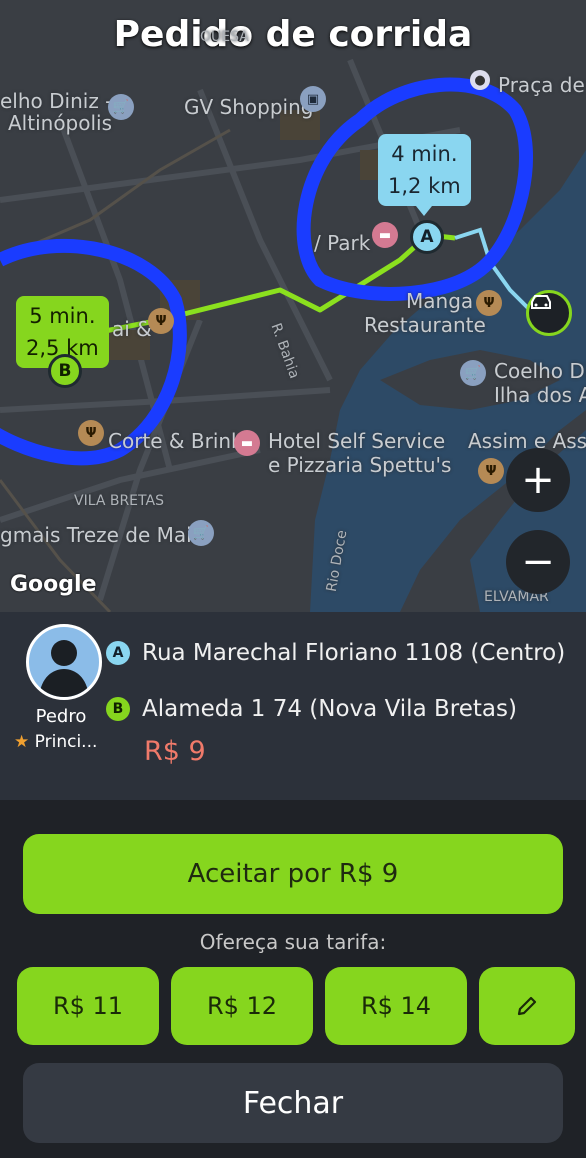 The image size is (586, 1158). I want to click on pencil-icon, so click(527, 1006).